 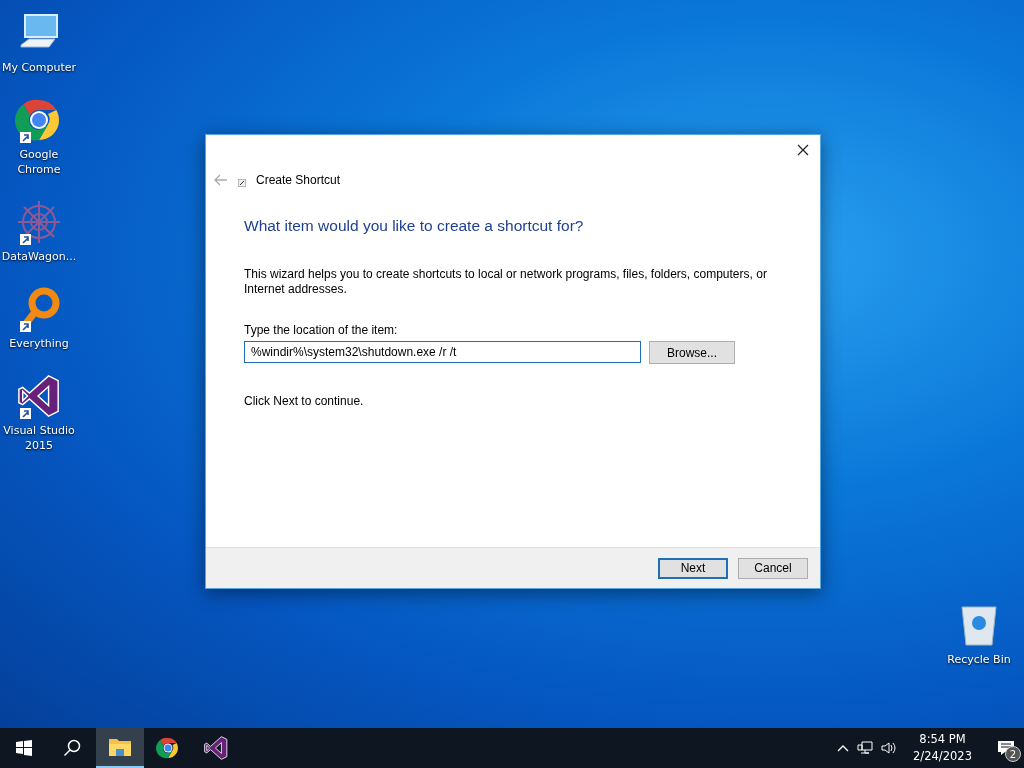 I want to click on location-field: %windir%\system32\shutdown.exe /r /t, so click(x=442, y=352).